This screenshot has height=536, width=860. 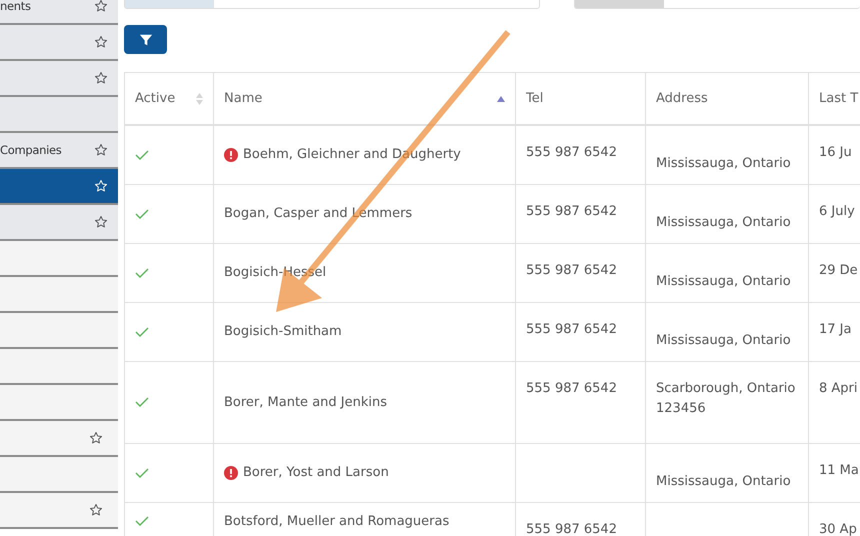 What do you see at coordinates (837, 211) in the screenshot?
I see `date-text: 6 July` at bounding box center [837, 211].